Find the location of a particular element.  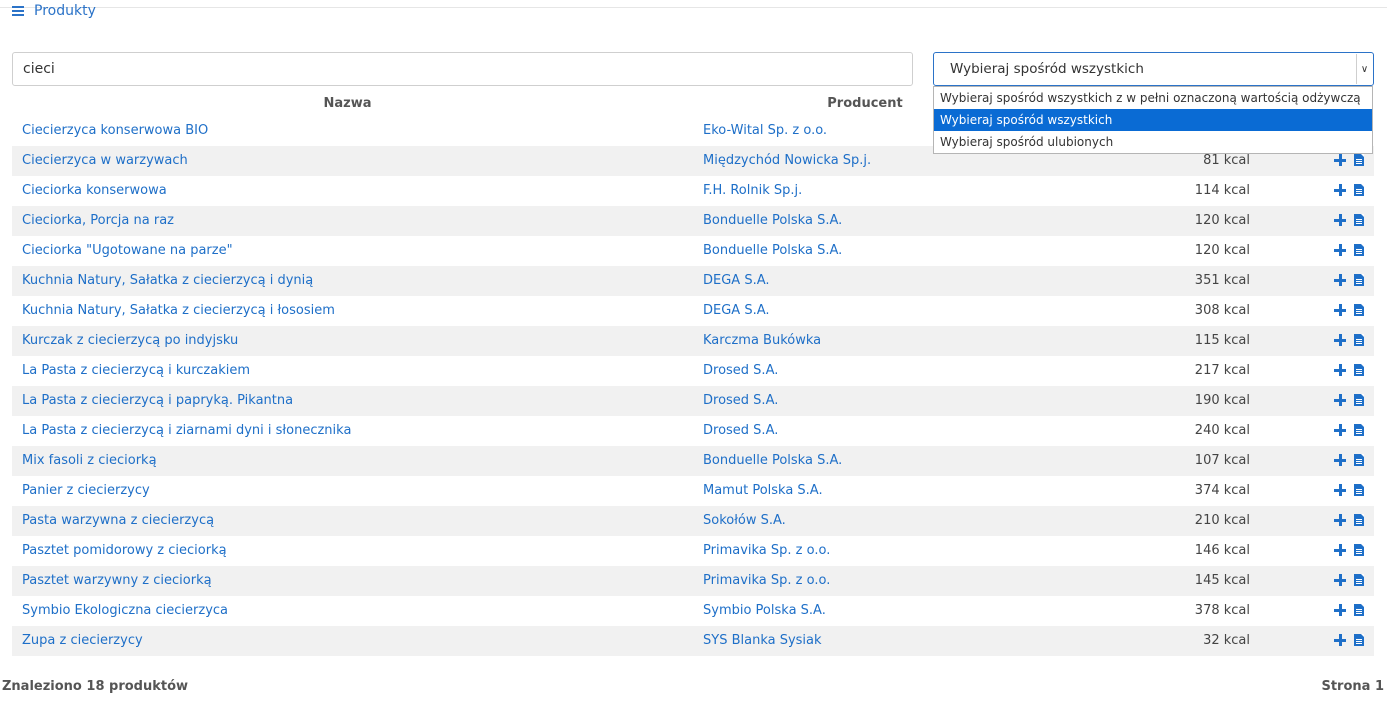

product-name-link: Ciecierzyca w warzywach is located at coordinates (105, 160).